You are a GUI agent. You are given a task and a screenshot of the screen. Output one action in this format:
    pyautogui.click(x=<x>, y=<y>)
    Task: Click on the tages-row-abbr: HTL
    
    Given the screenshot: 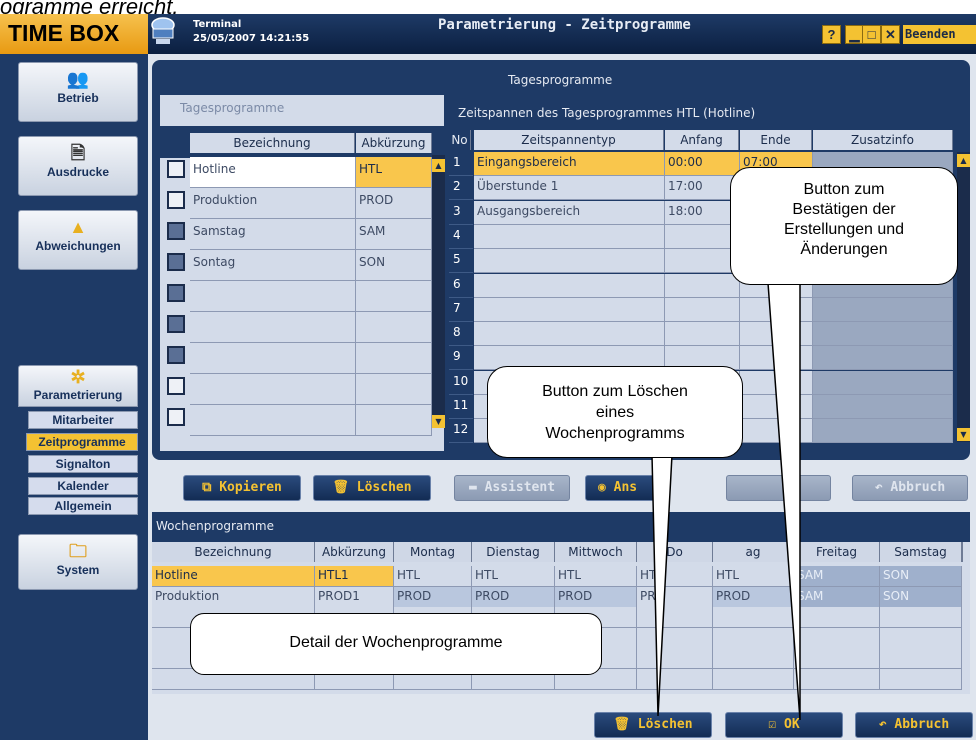 What is the action you would take?
    pyautogui.click(x=394, y=172)
    